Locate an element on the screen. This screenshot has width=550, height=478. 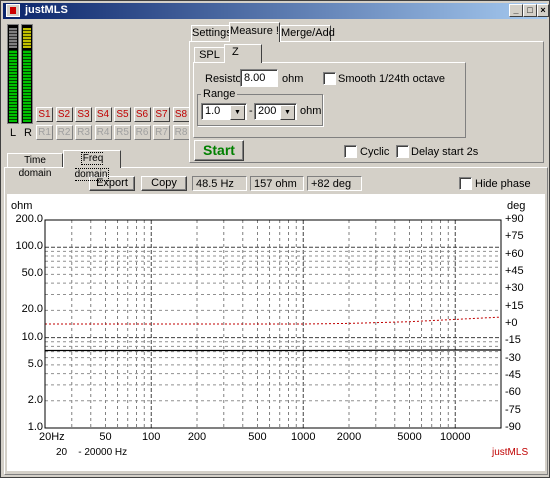
y-tick-right-label: -60 is located at coordinates (513, 392).